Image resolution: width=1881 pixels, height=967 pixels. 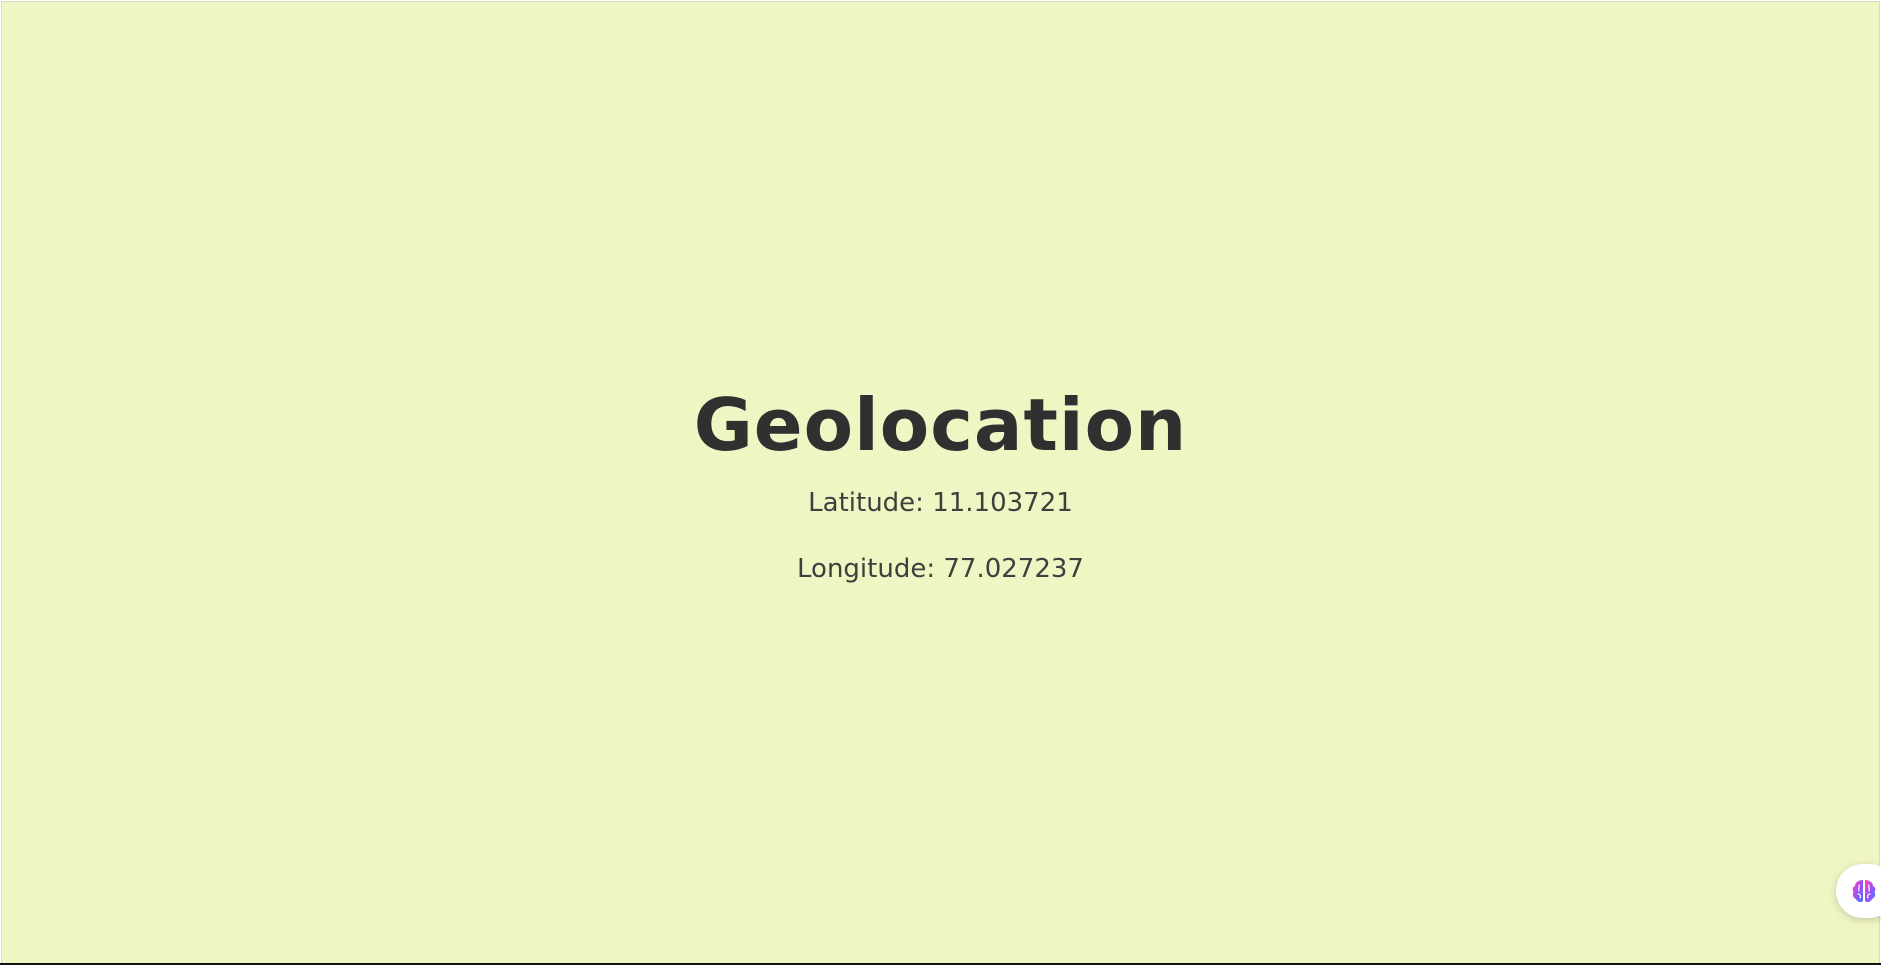 I want to click on page-title: Geolocation, so click(x=940, y=425).